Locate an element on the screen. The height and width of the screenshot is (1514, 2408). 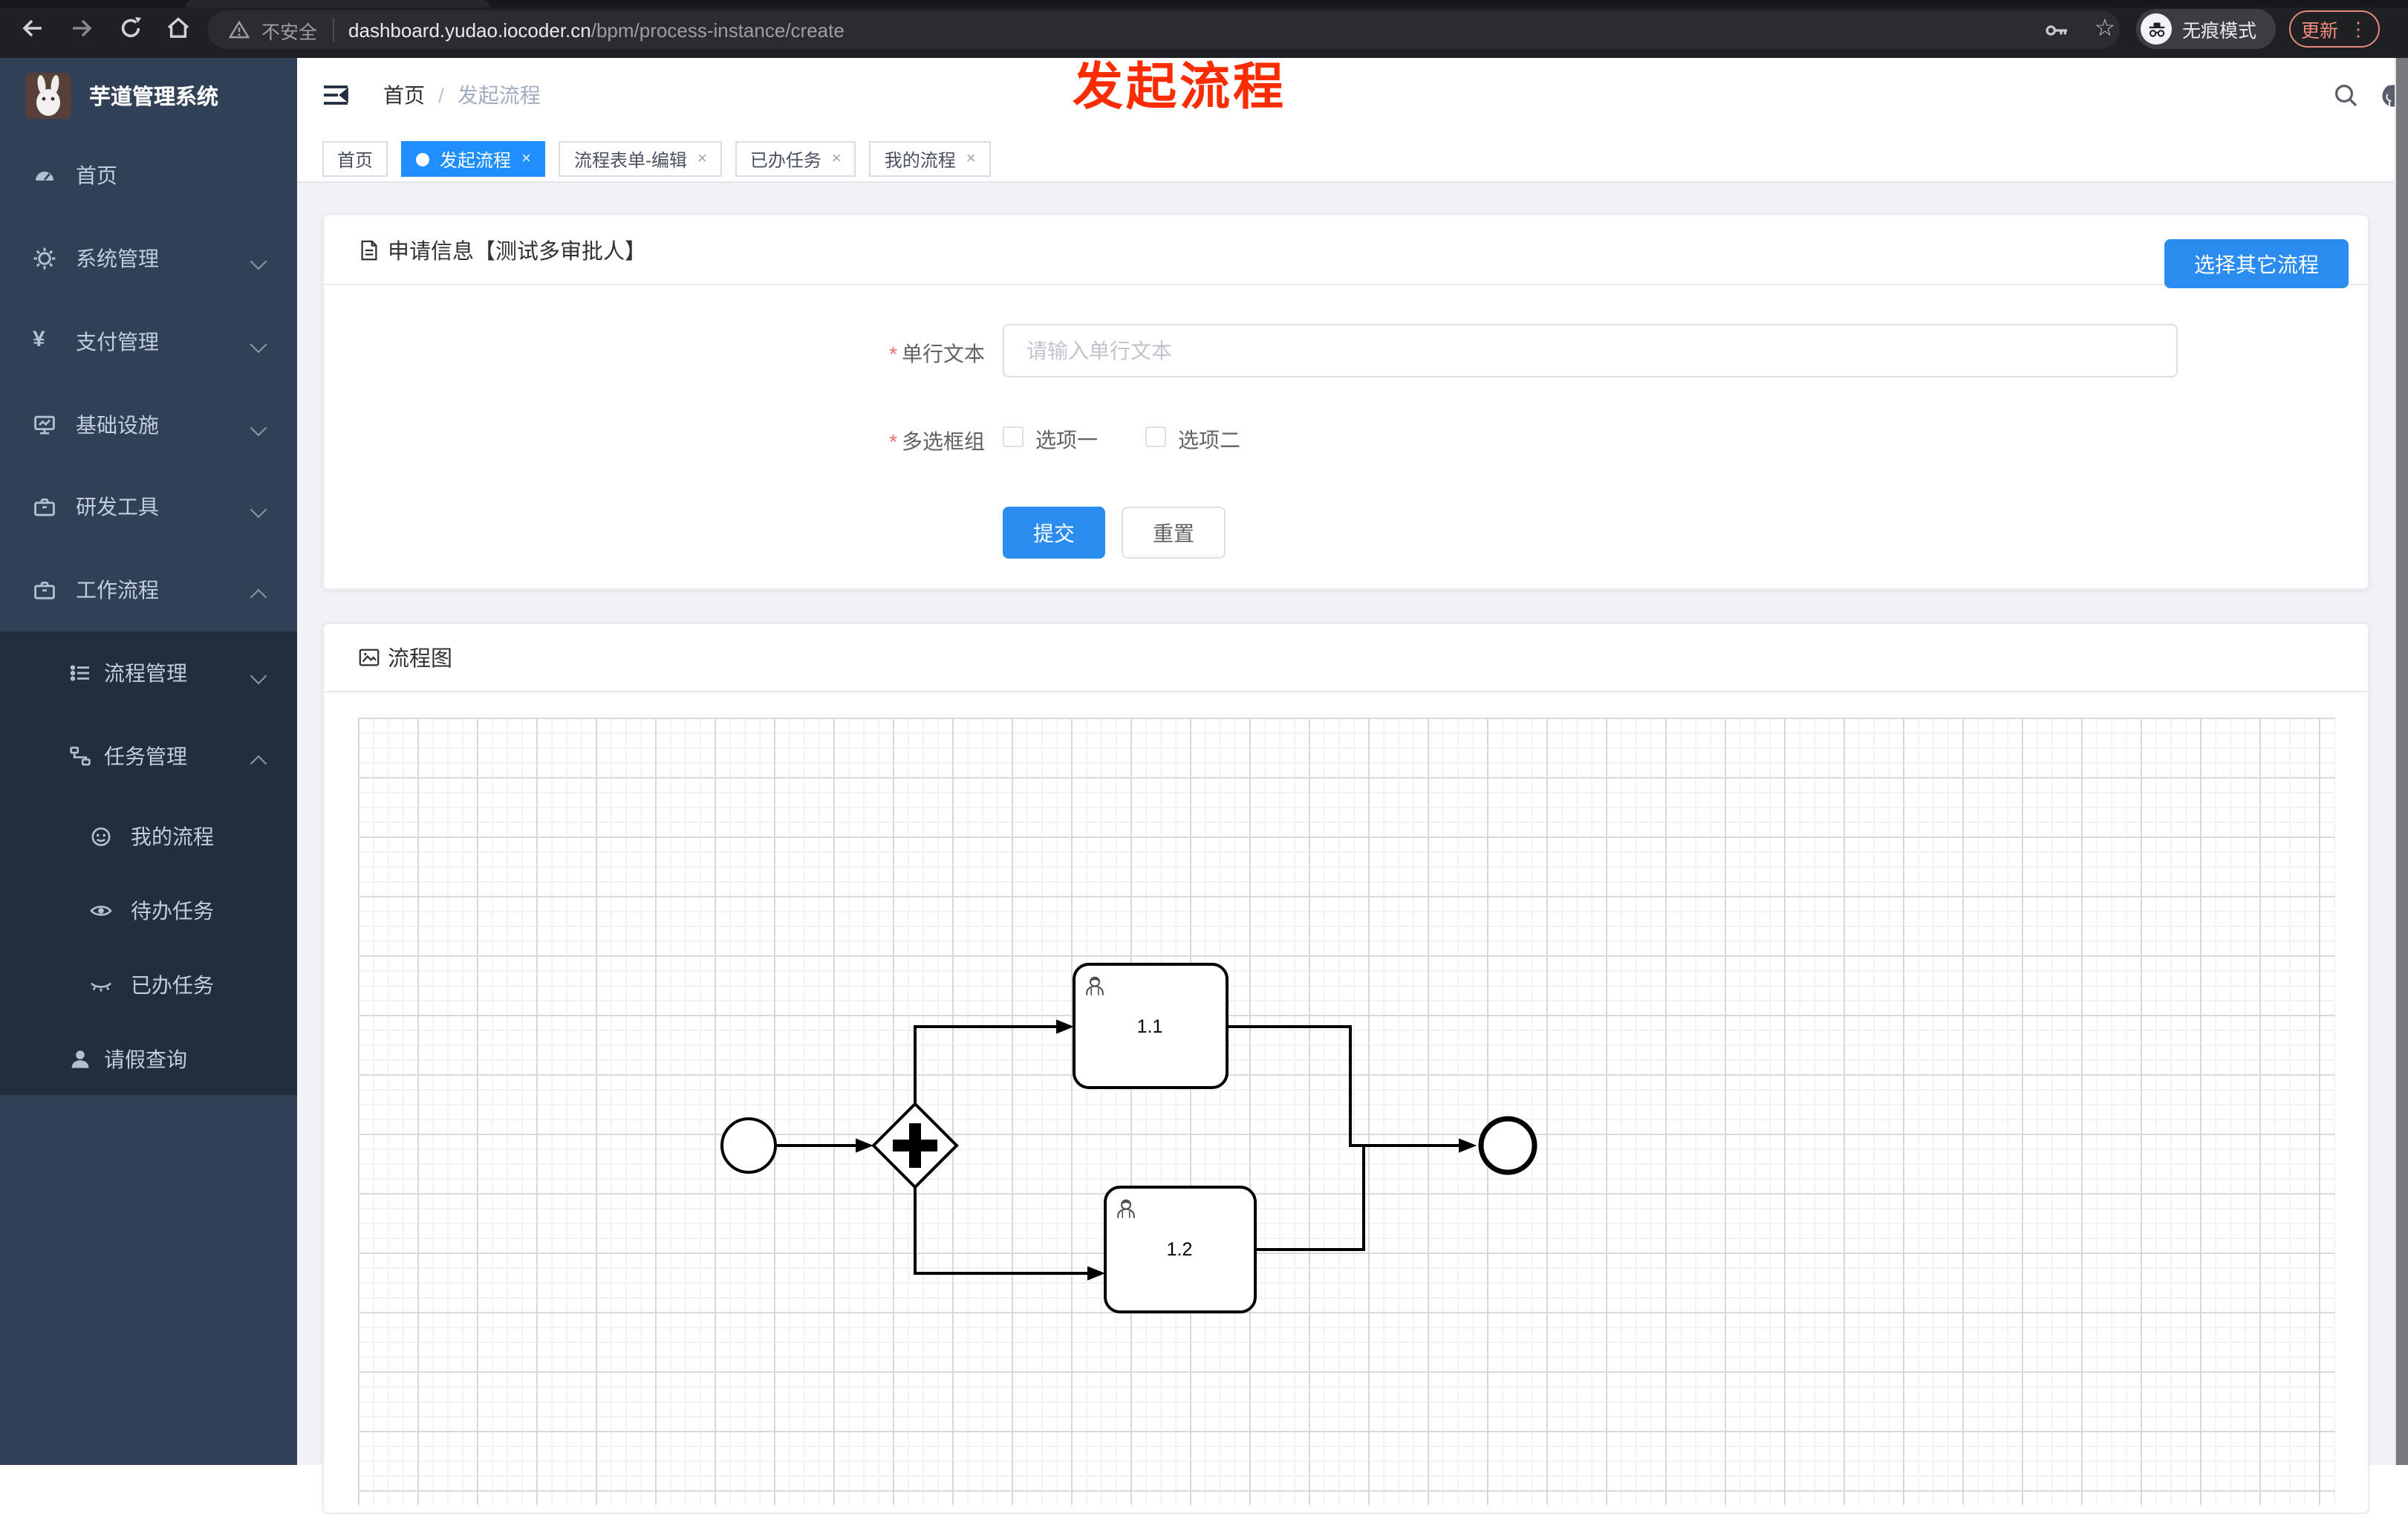
back-icon is located at coordinates (32, 28).